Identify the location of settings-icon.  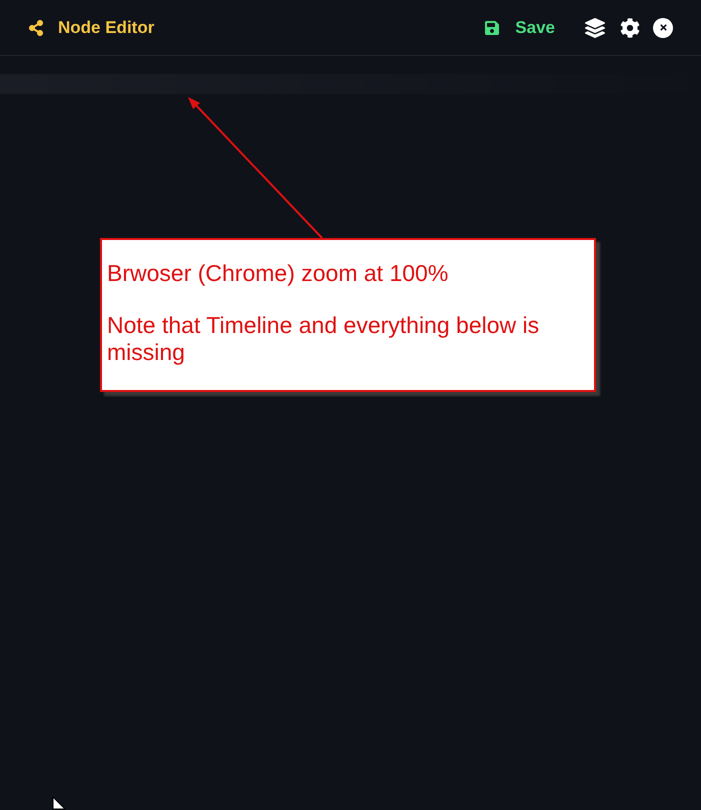
(630, 28).